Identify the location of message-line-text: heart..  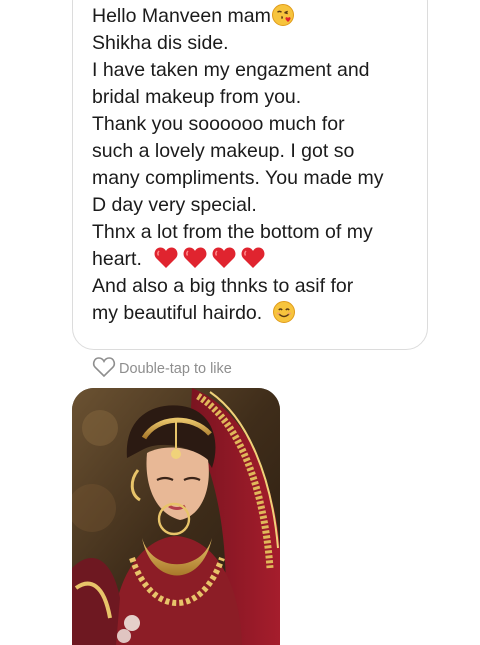
(117, 259).